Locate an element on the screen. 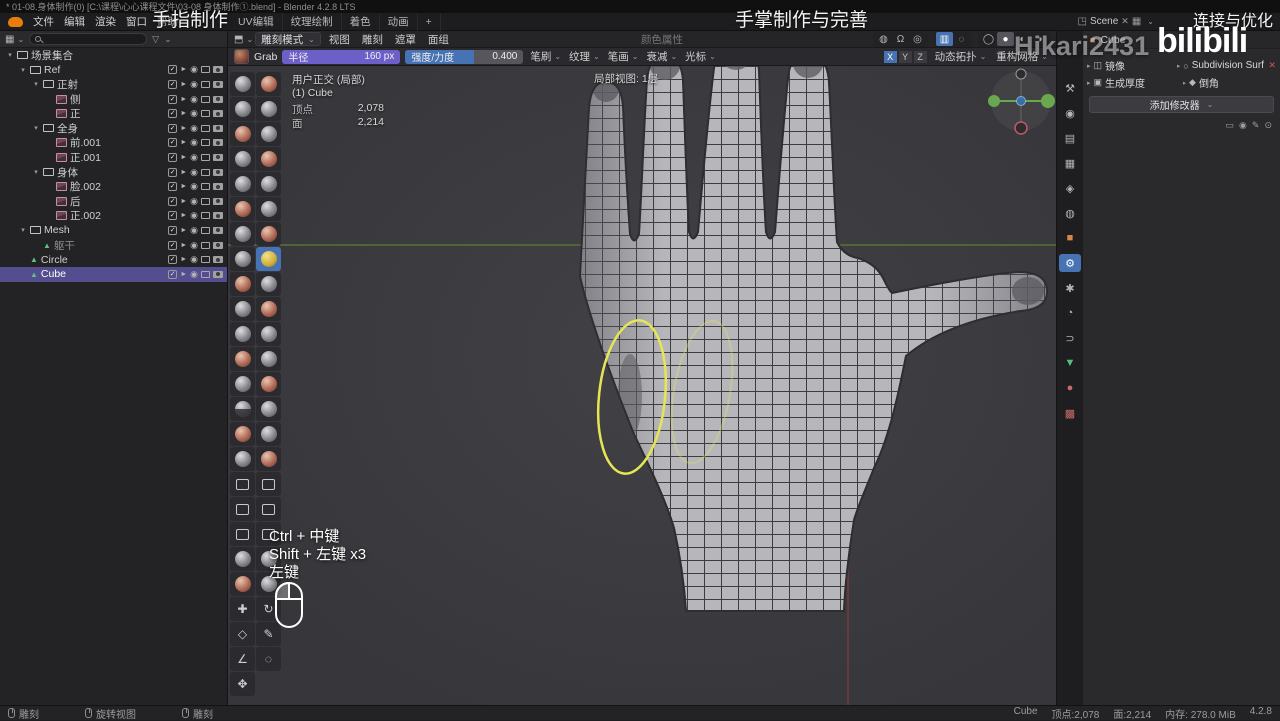  outliner-row-身体: ▾ 身体 ✓ ► ◉ is located at coordinates (113, 172).